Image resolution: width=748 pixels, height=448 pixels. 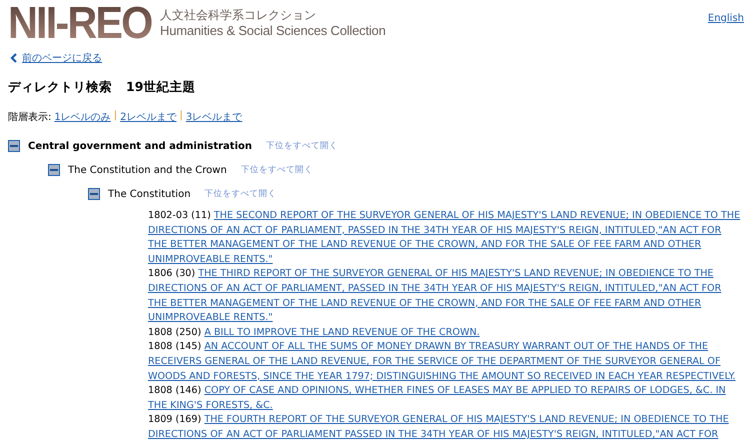 What do you see at coordinates (445, 362) in the screenshot?
I see `document-entry: 1808 (145) AN ACCOUNT OF ALL THE SUMS OF MONEY DRAWN BY TREASURY WARRANT OUT OF THE HANDS OF THE RECEIVERS GENERAL OF THE LAND REVENUE, FOR THE SERVICE OF THE DEPARTMENT OF THE SURVEYOR GENERAL OF WOODS AND FORESTS, SINCE THE YEAR 1797; DISTINGUISHING THE AMOUNT SO RECEIVED IN EACH YEAR RESPECTIVELY.` at bounding box center [445, 362].